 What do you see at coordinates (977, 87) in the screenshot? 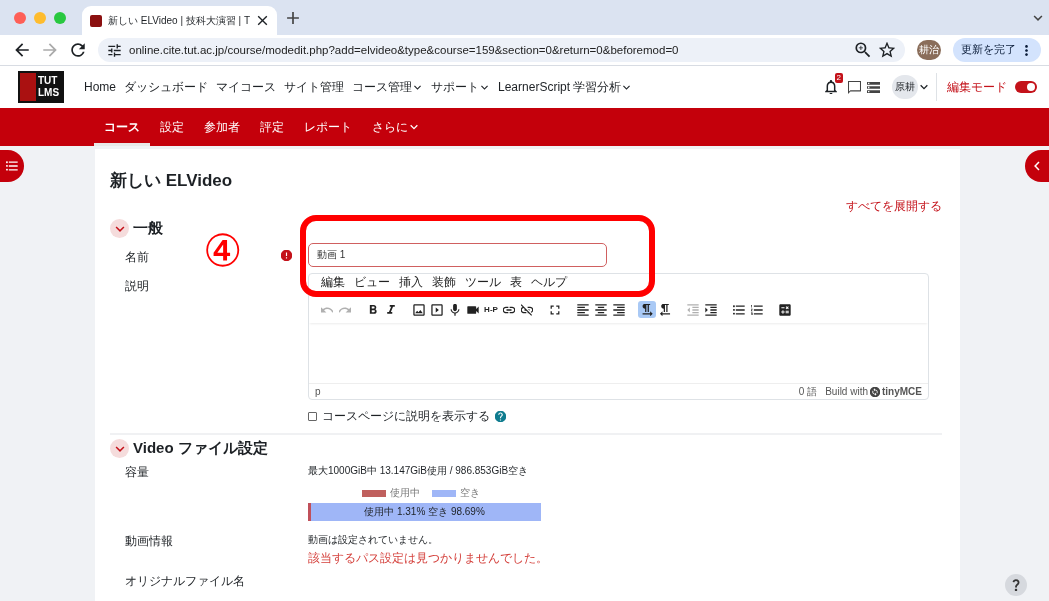
I see `edit-mode-label: 編集モード` at bounding box center [977, 87].